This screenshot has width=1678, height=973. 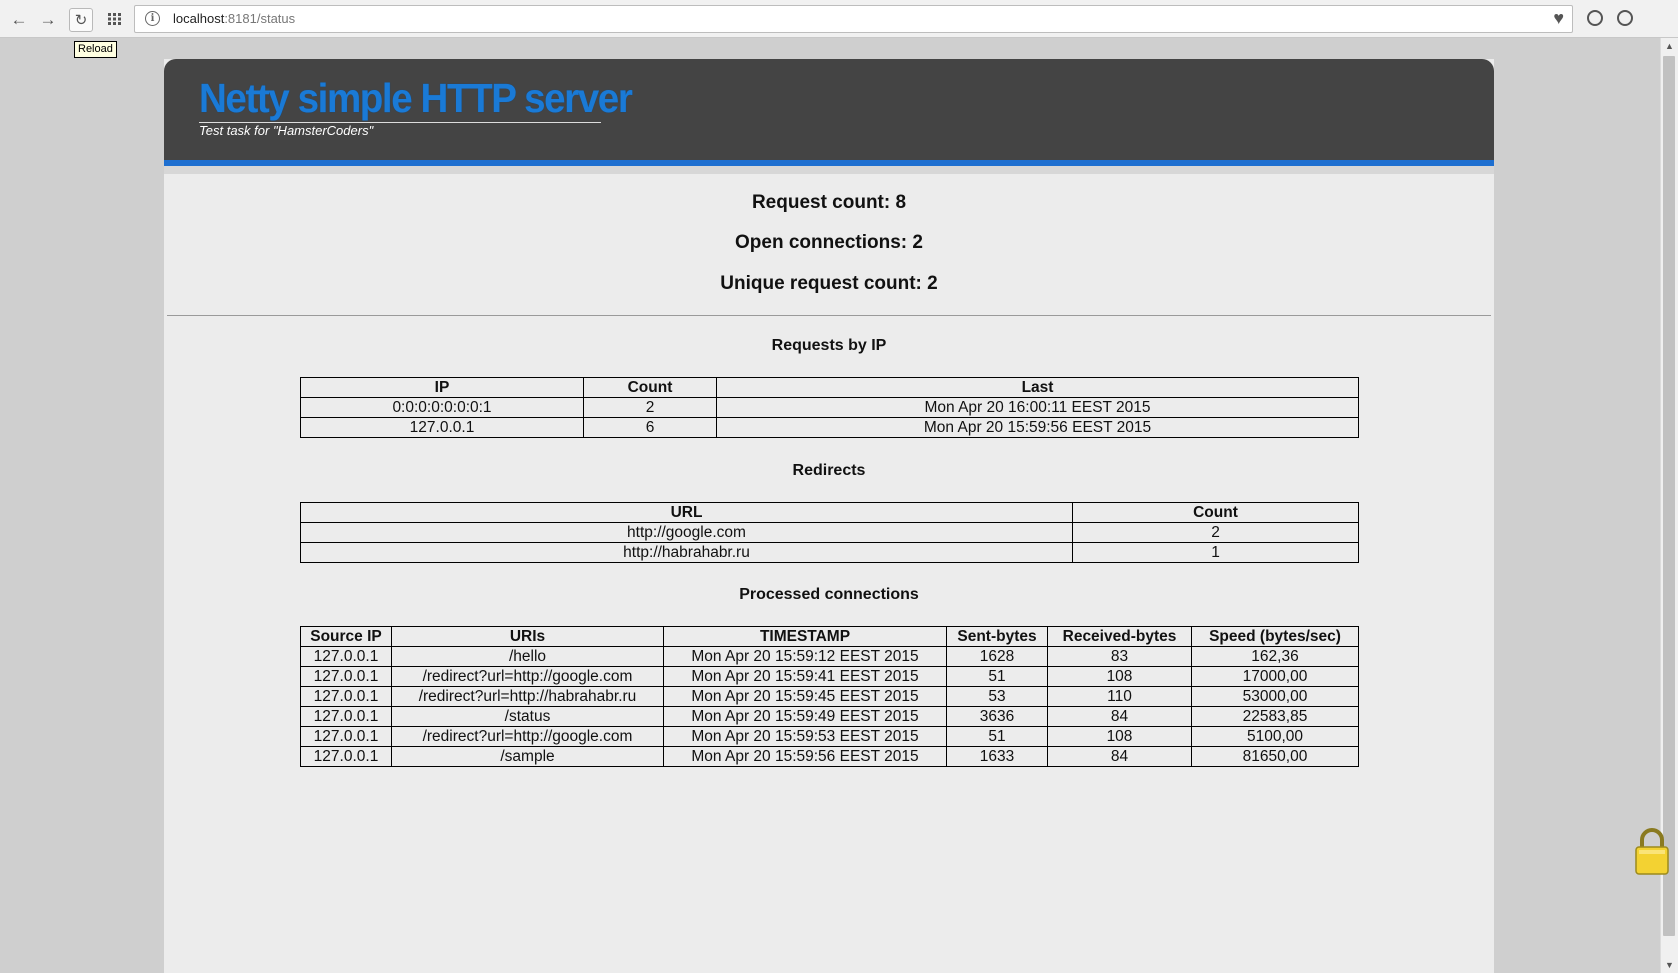 I want to click on table-header-row: IP Count Last, so click(x=829, y=387).